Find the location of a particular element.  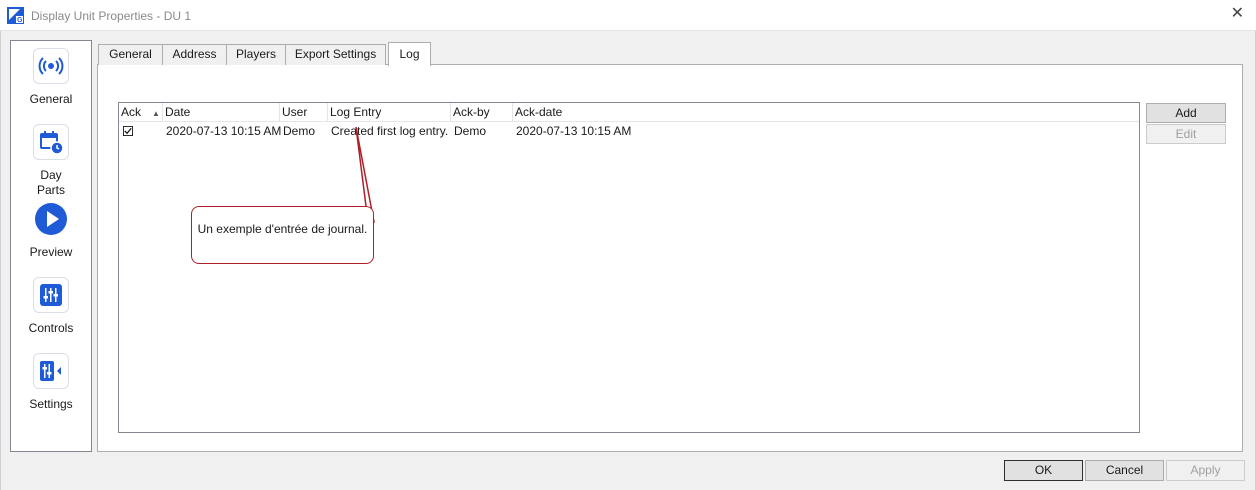

column-header-ack: Ack ▲ is located at coordinates (141, 112).